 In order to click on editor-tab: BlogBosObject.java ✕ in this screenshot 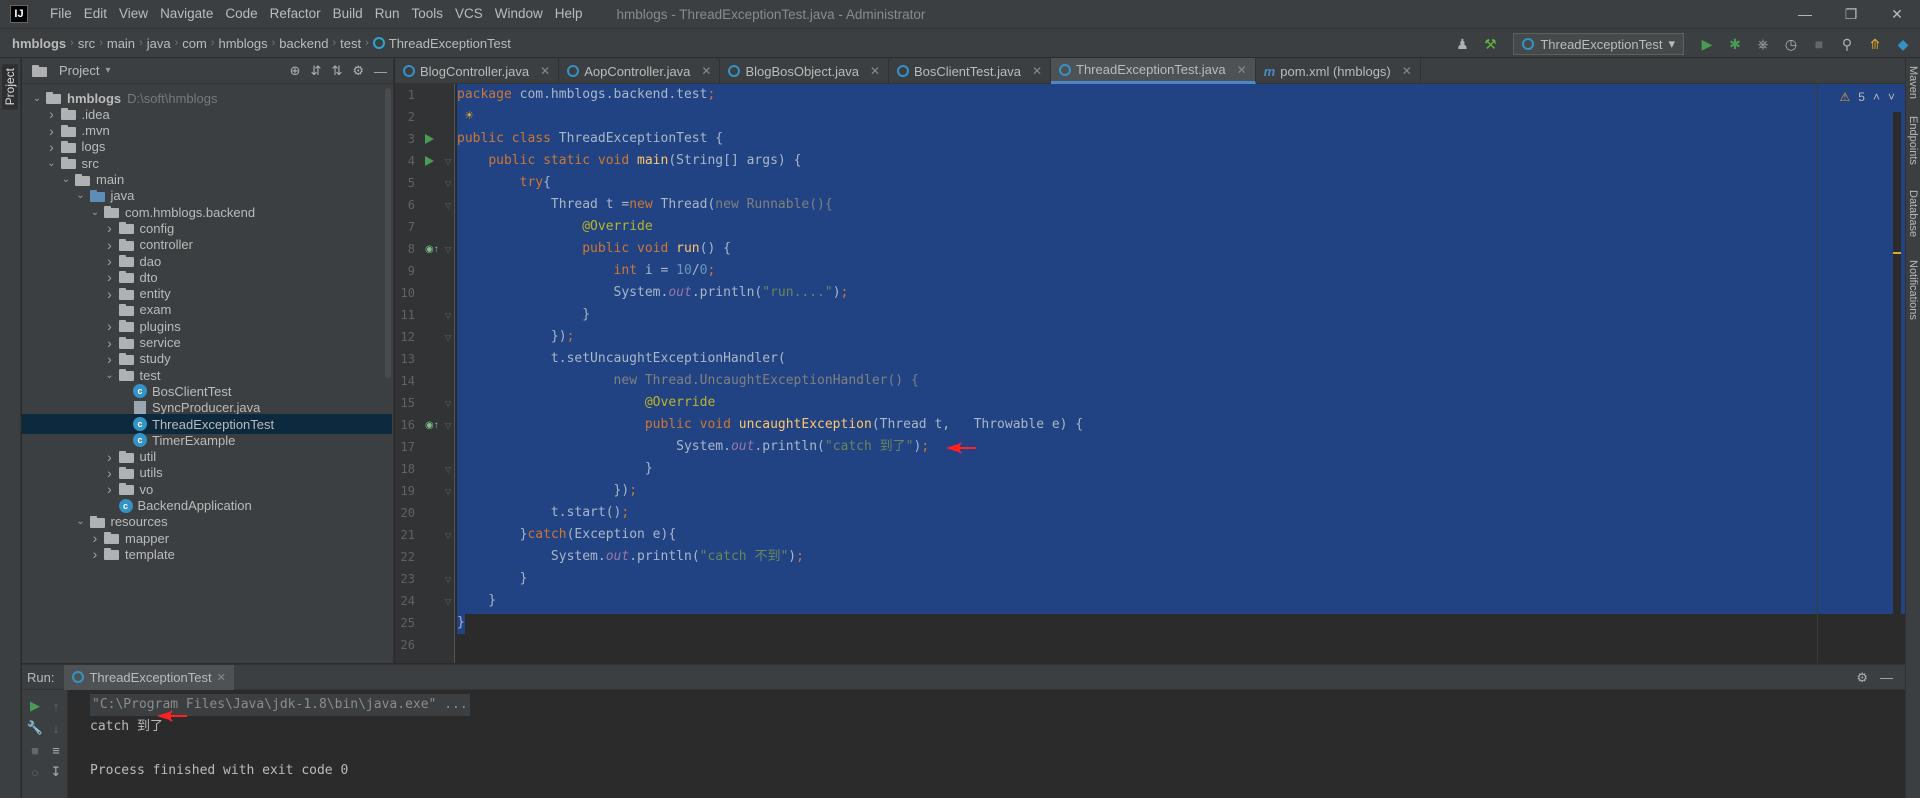, I will do `click(804, 71)`.